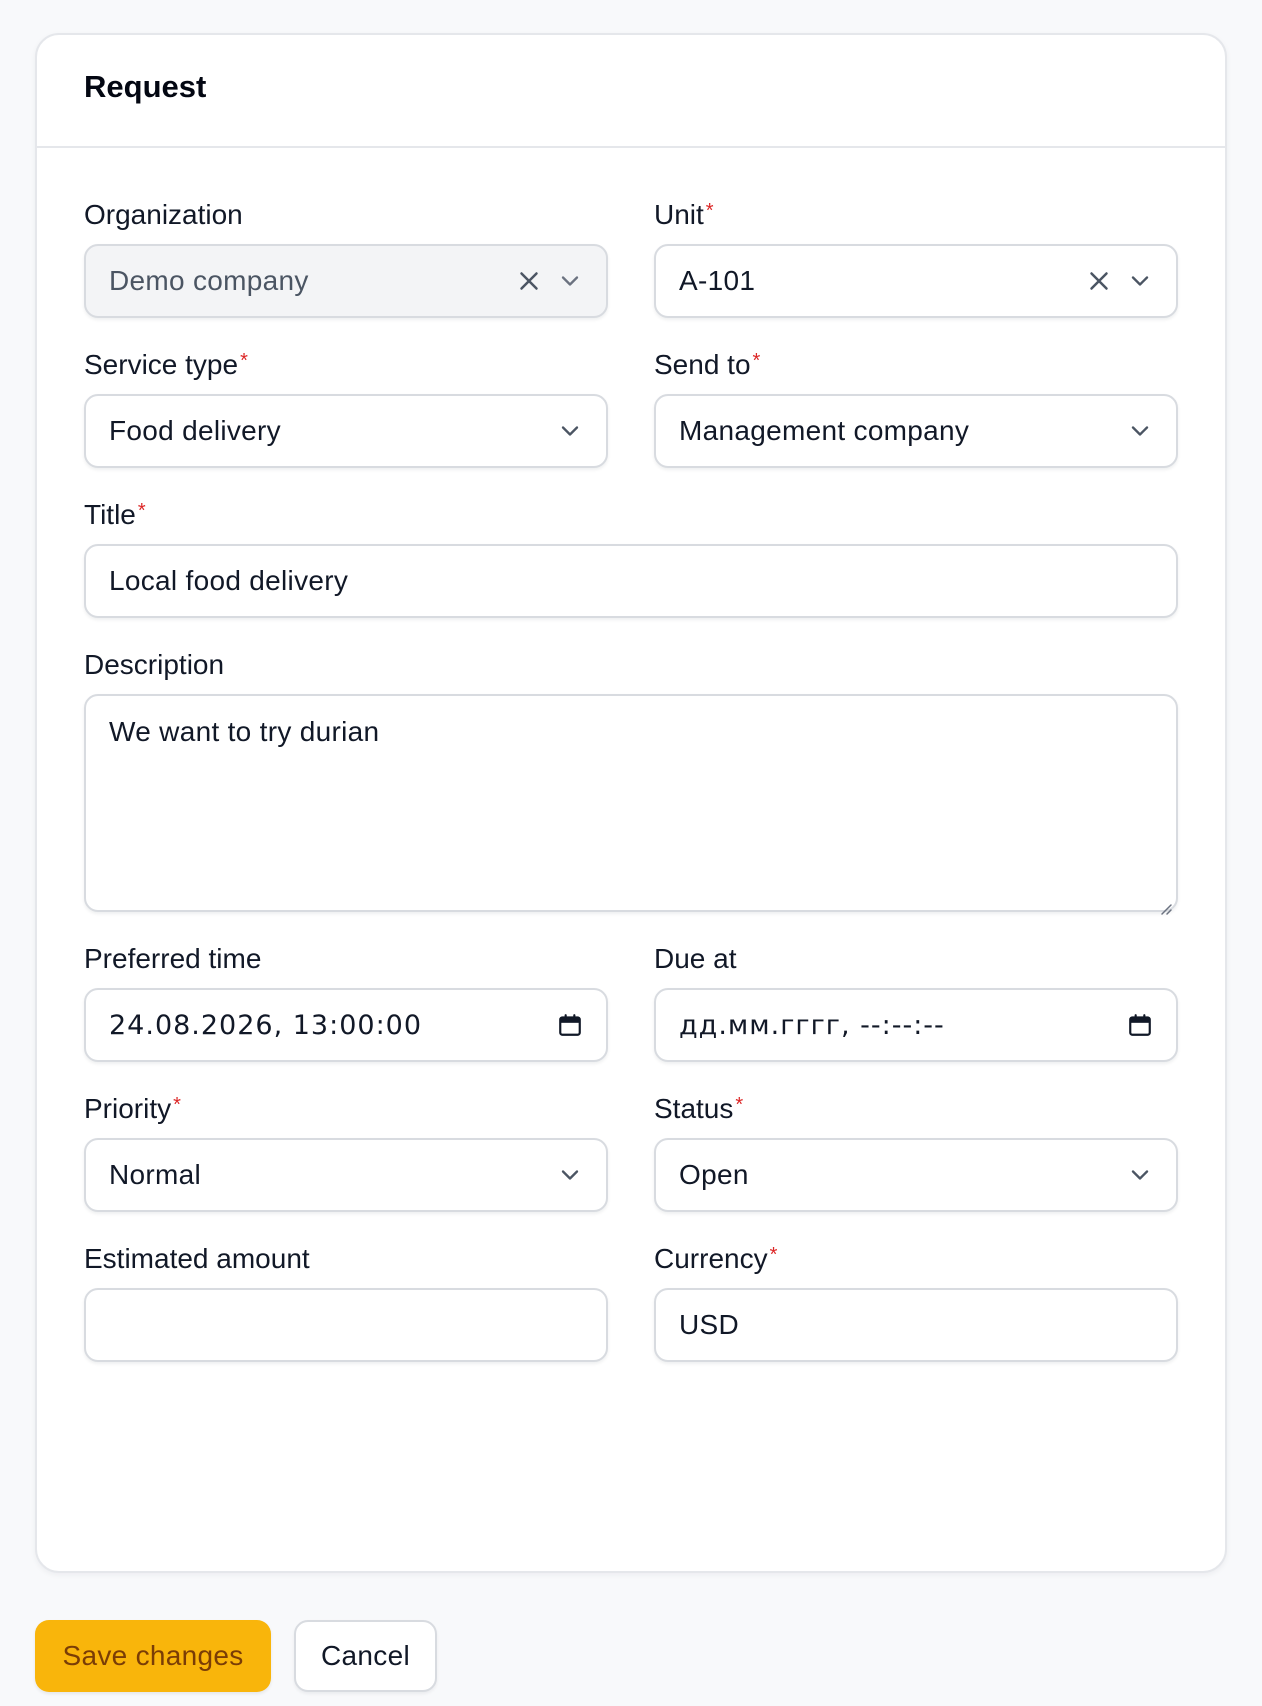 This screenshot has width=1262, height=1706. I want to click on estimated-amount-field: Estimated amount, so click(346, 1302).